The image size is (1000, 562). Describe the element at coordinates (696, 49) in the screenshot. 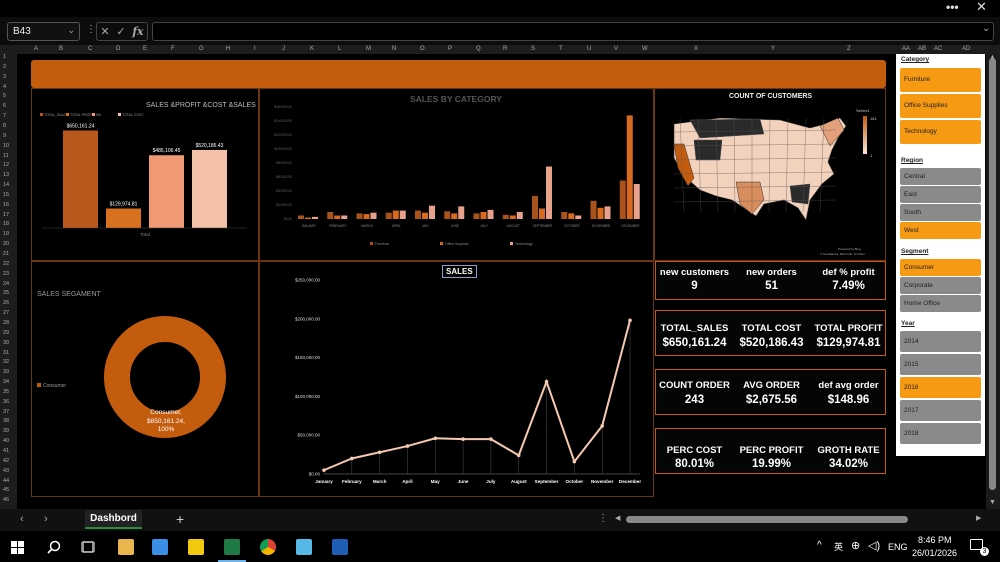

I see `column-header: X` at that location.